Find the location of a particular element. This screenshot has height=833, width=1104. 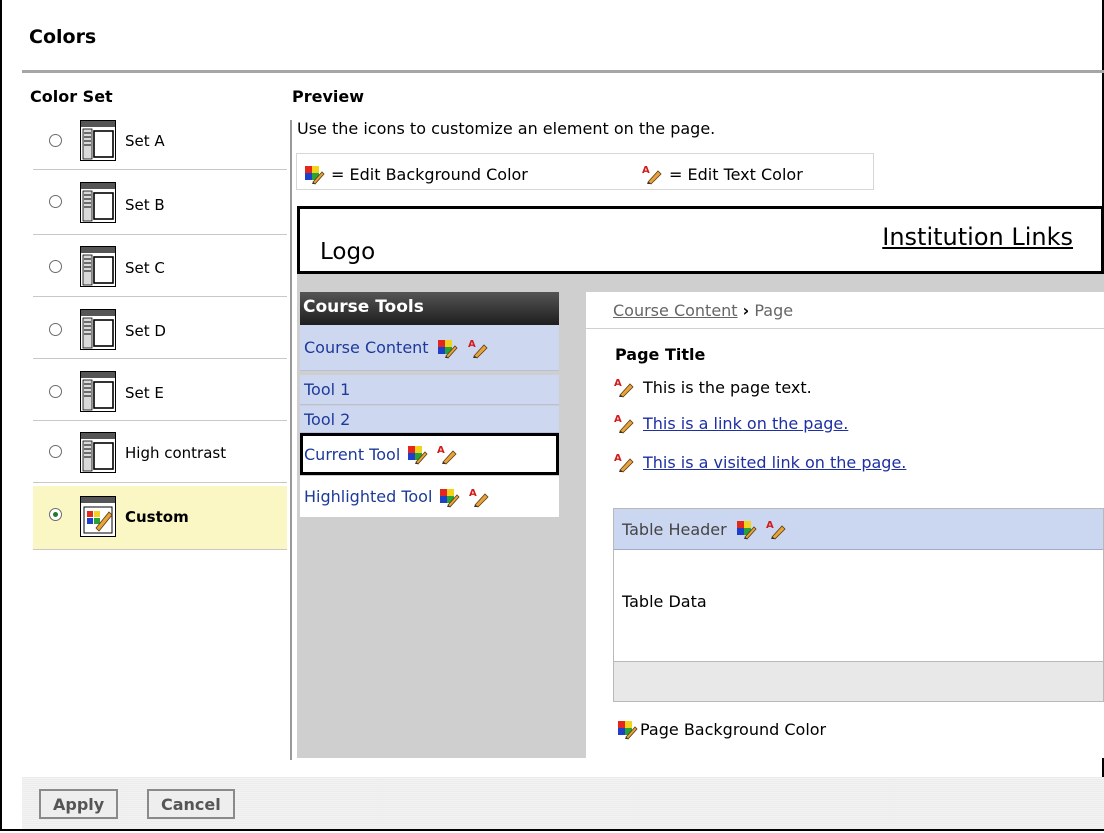

cancel-button: Cancel is located at coordinates (191, 804).